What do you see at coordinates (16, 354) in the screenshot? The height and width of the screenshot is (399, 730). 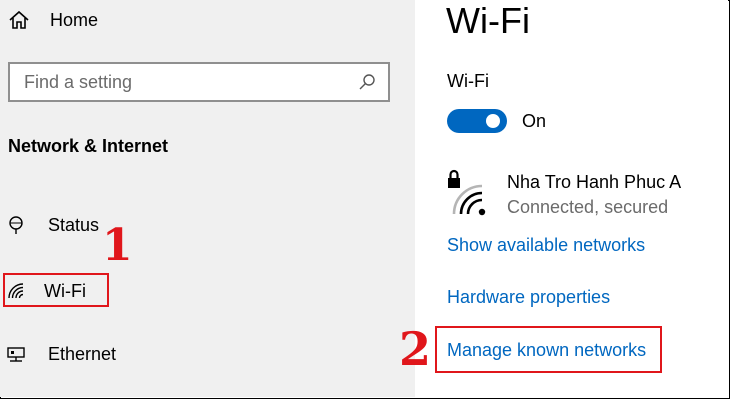 I see `ethernet-icon` at bounding box center [16, 354].